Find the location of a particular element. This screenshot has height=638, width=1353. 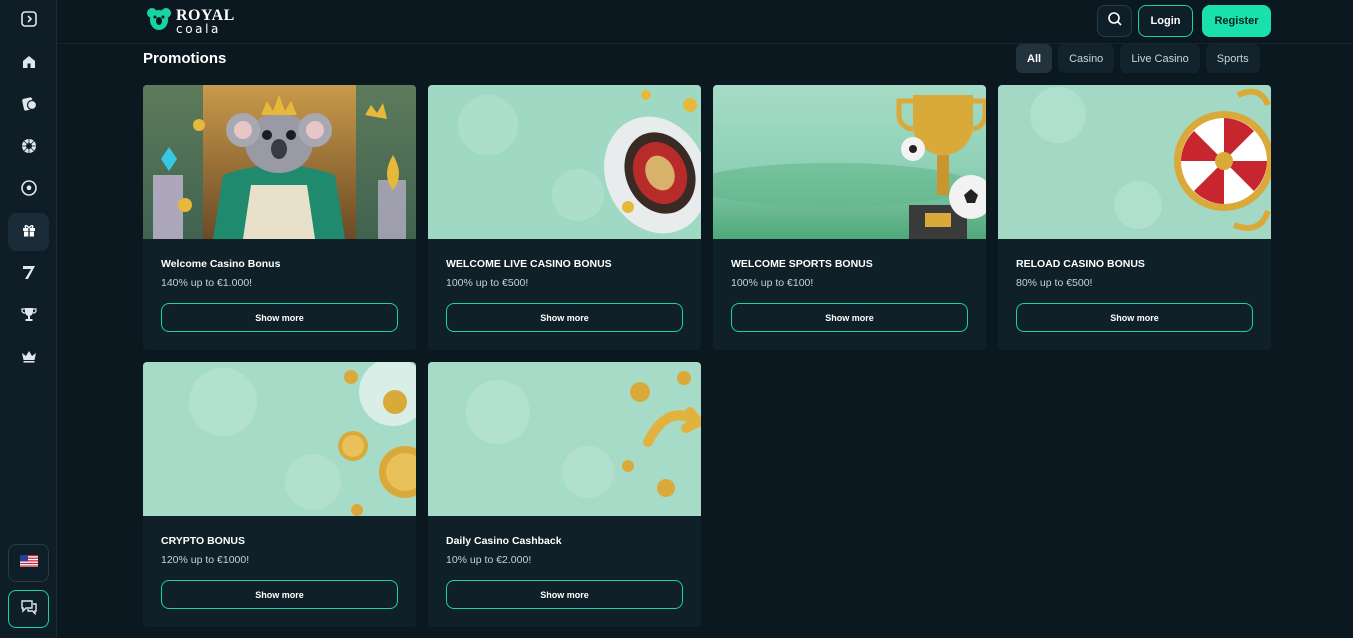

promo-image-trophy is located at coordinates (849, 162).